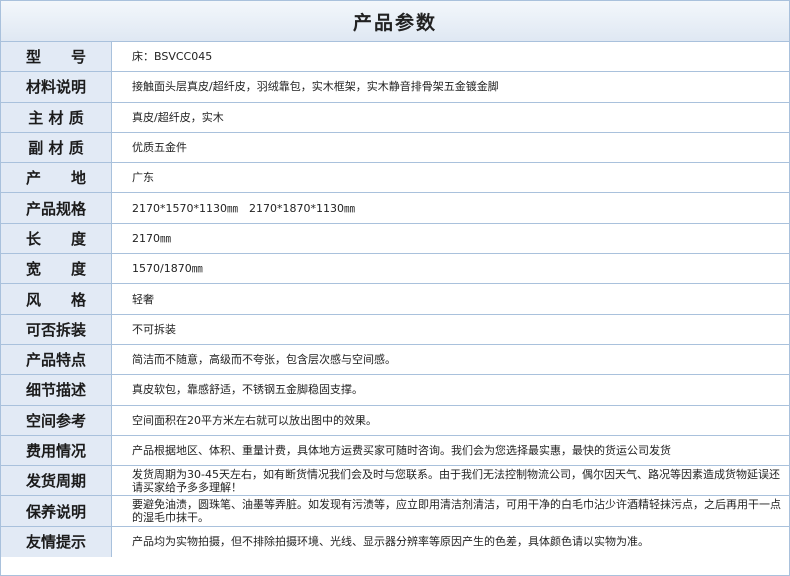 The width and height of the screenshot is (790, 576). What do you see at coordinates (56, 117) in the screenshot?
I see `row-label: 主 材 质` at bounding box center [56, 117].